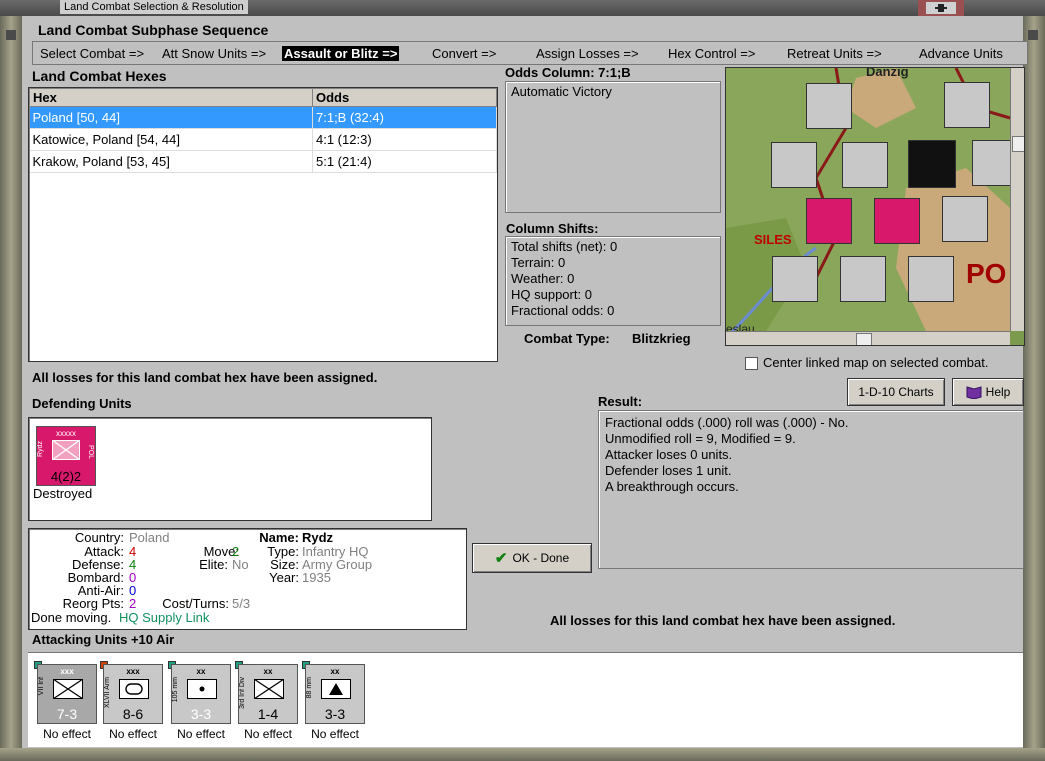  Describe the element at coordinates (242, 693) in the screenshot. I see `unit-side-label: 3rd Inf Div` at that location.